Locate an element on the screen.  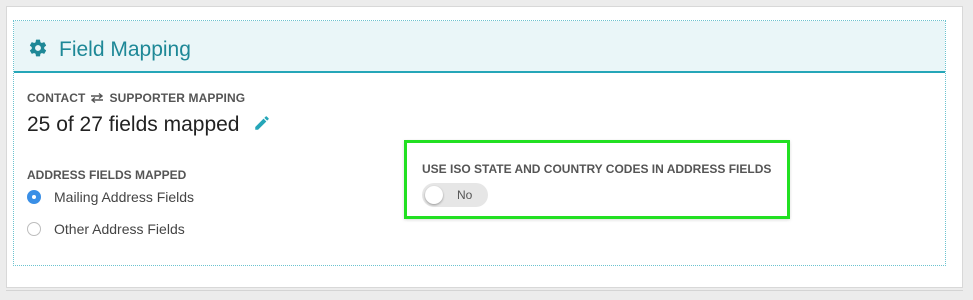
radio-button-unselected is located at coordinates (34, 229).